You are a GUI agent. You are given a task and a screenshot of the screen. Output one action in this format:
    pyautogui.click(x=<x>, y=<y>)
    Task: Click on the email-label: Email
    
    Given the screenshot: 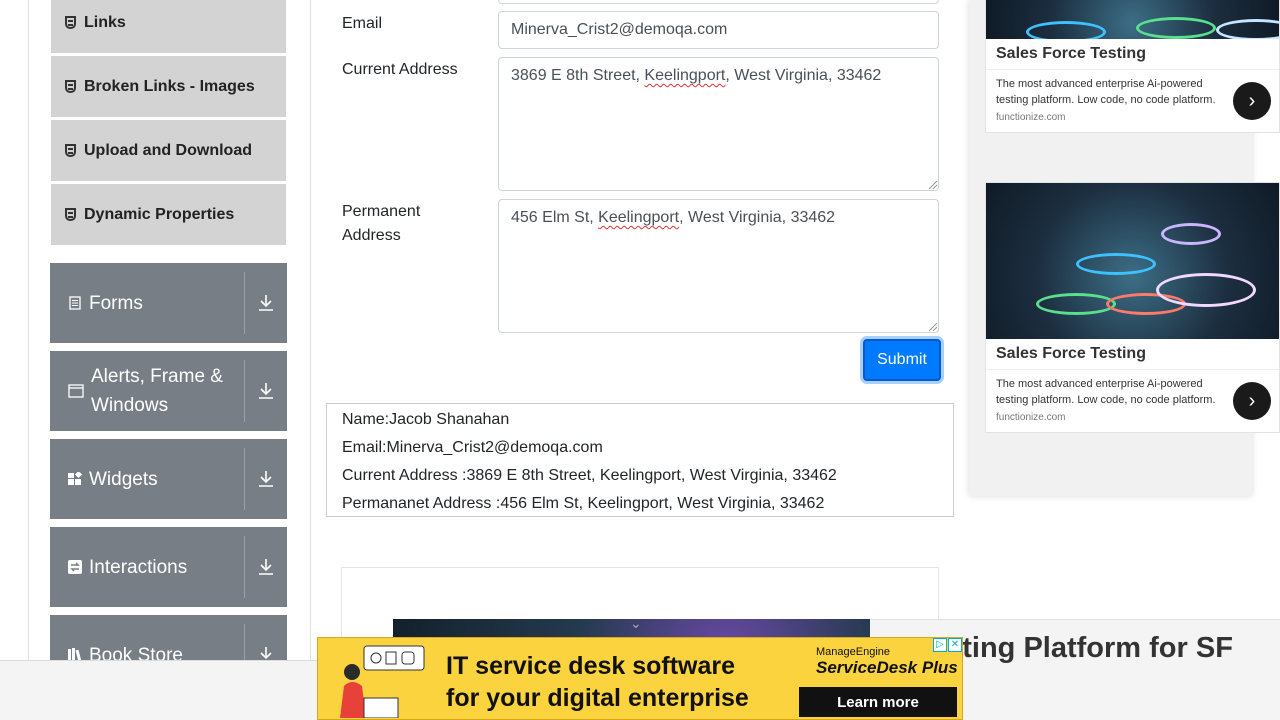 What is the action you would take?
    pyautogui.click(x=362, y=23)
    